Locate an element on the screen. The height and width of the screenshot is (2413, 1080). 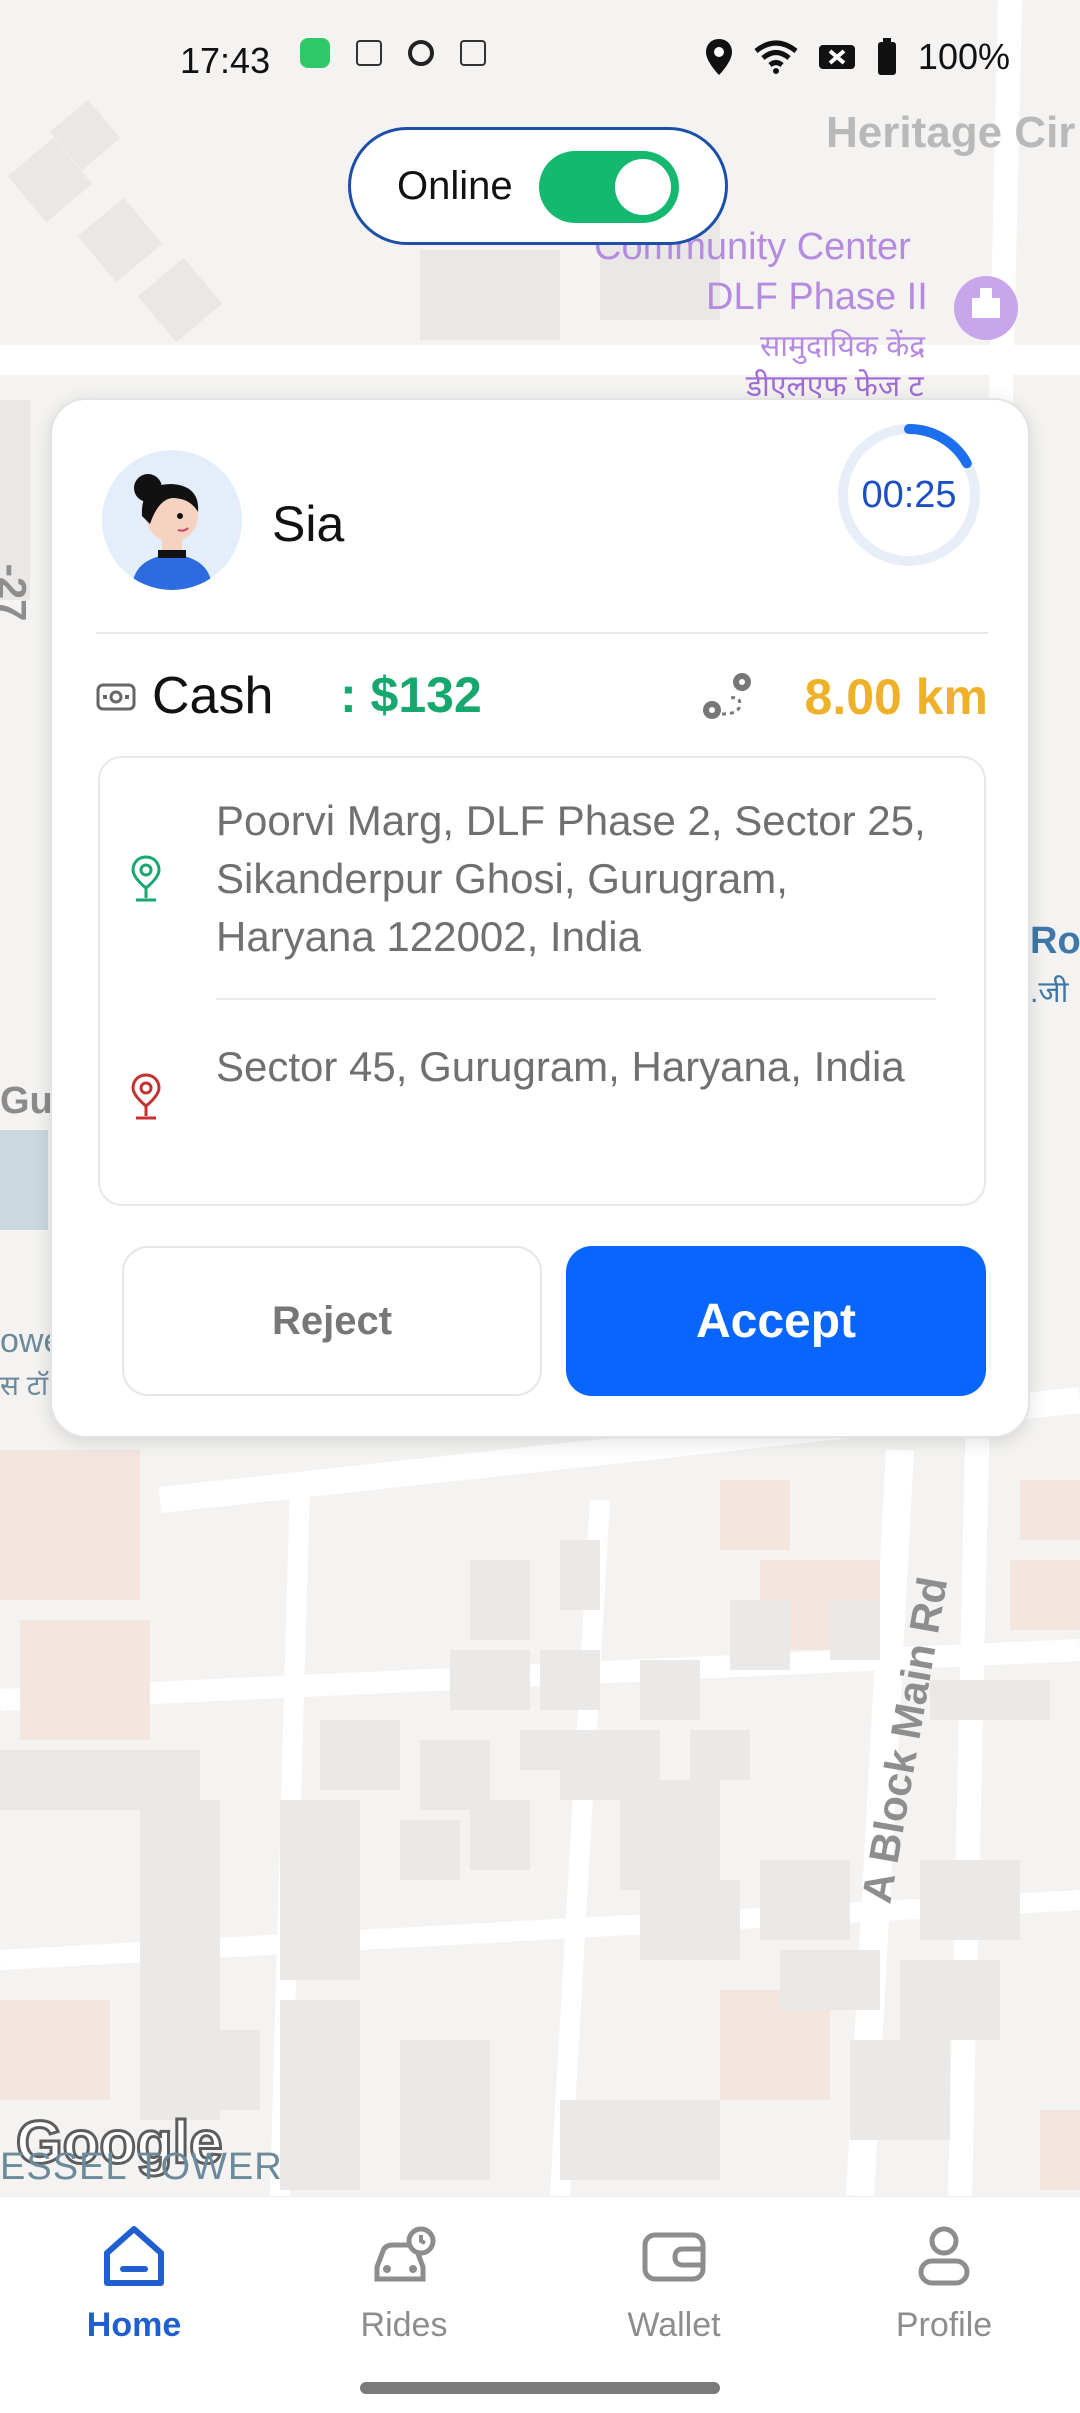
app-notification-icon is located at coordinates (369, 53).